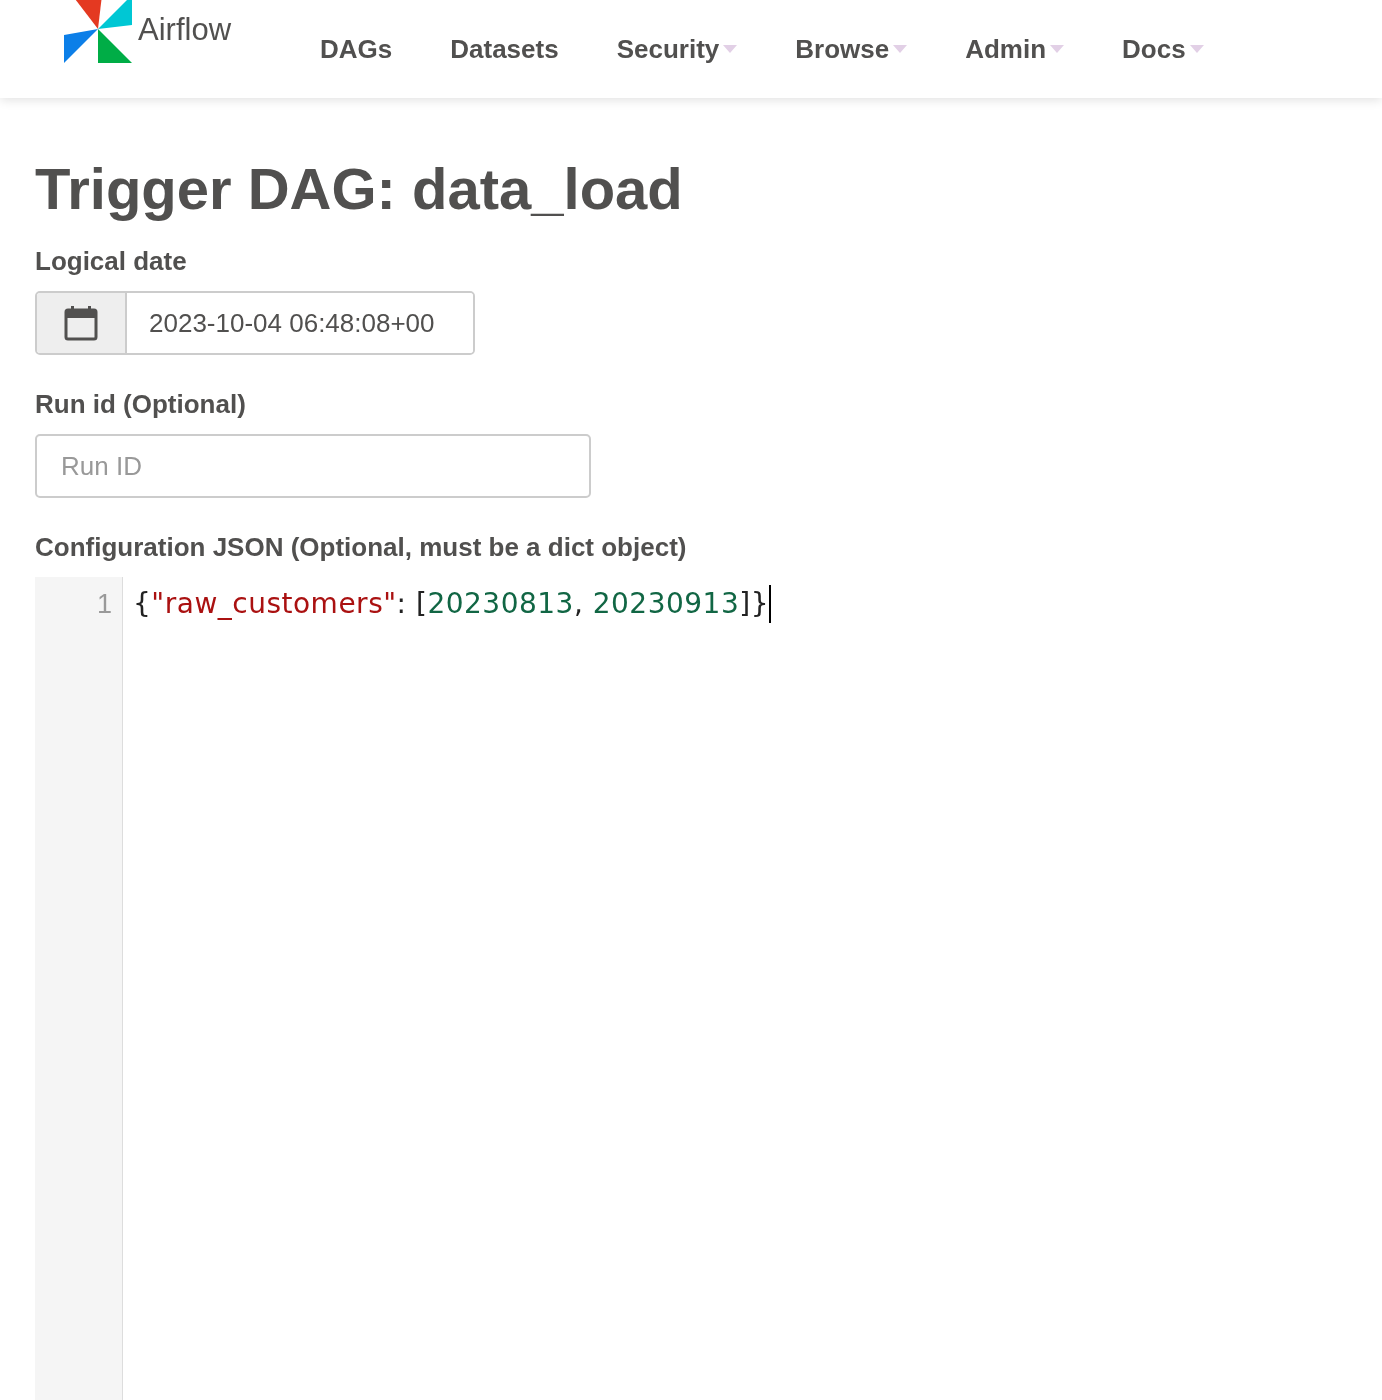 This screenshot has width=1382, height=1400. Describe the element at coordinates (504, 49) in the screenshot. I see `nav-menu-item: Datasets` at that location.